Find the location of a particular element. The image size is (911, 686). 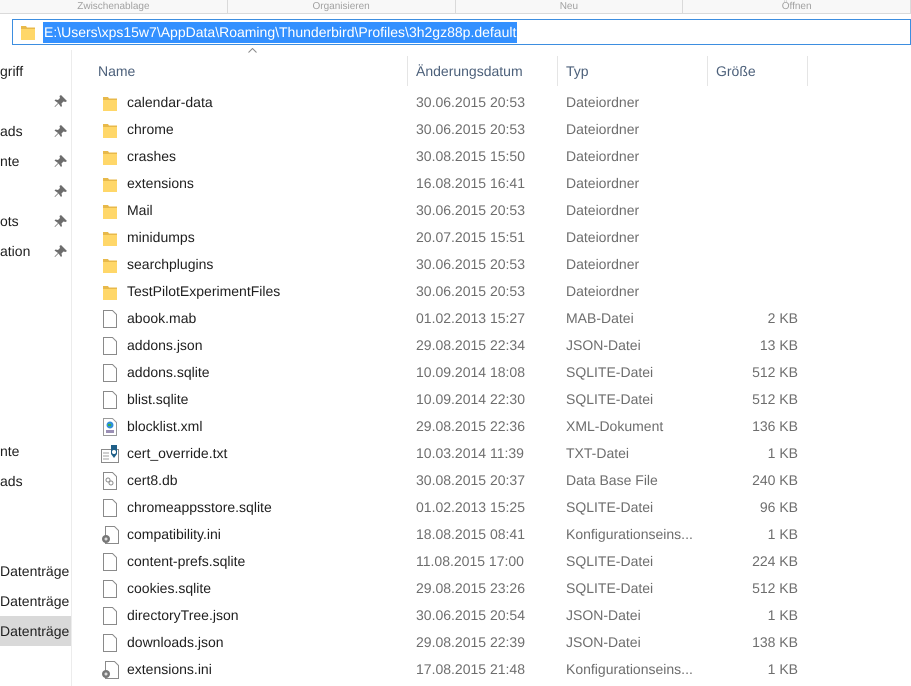

file-name: Mail is located at coordinates (140, 210).